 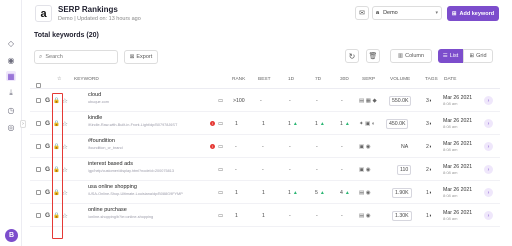 I want to click on header-serp: SERP, so click(x=368, y=79).